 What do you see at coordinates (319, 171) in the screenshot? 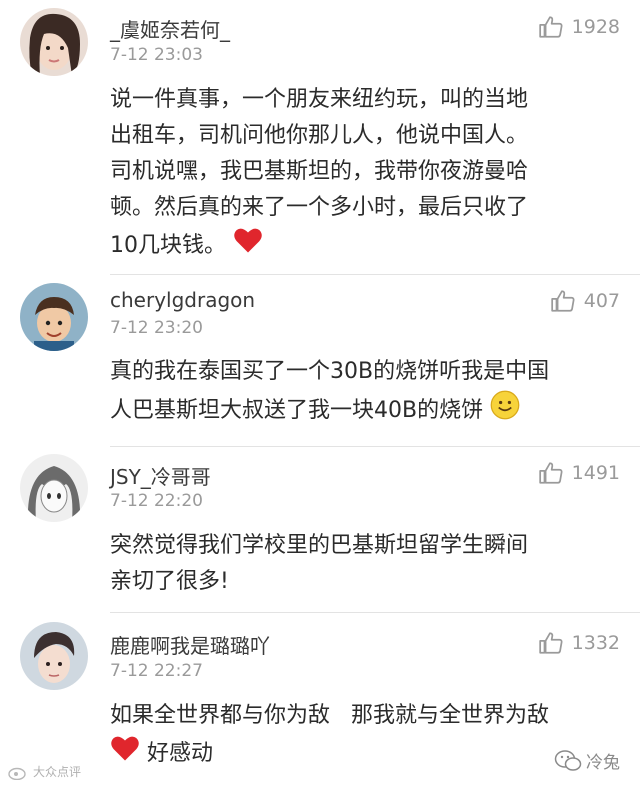
I see `text-line: 司机说嘿，我巴基斯坦的，我带你夜游曼哈` at bounding box center [319, 171].